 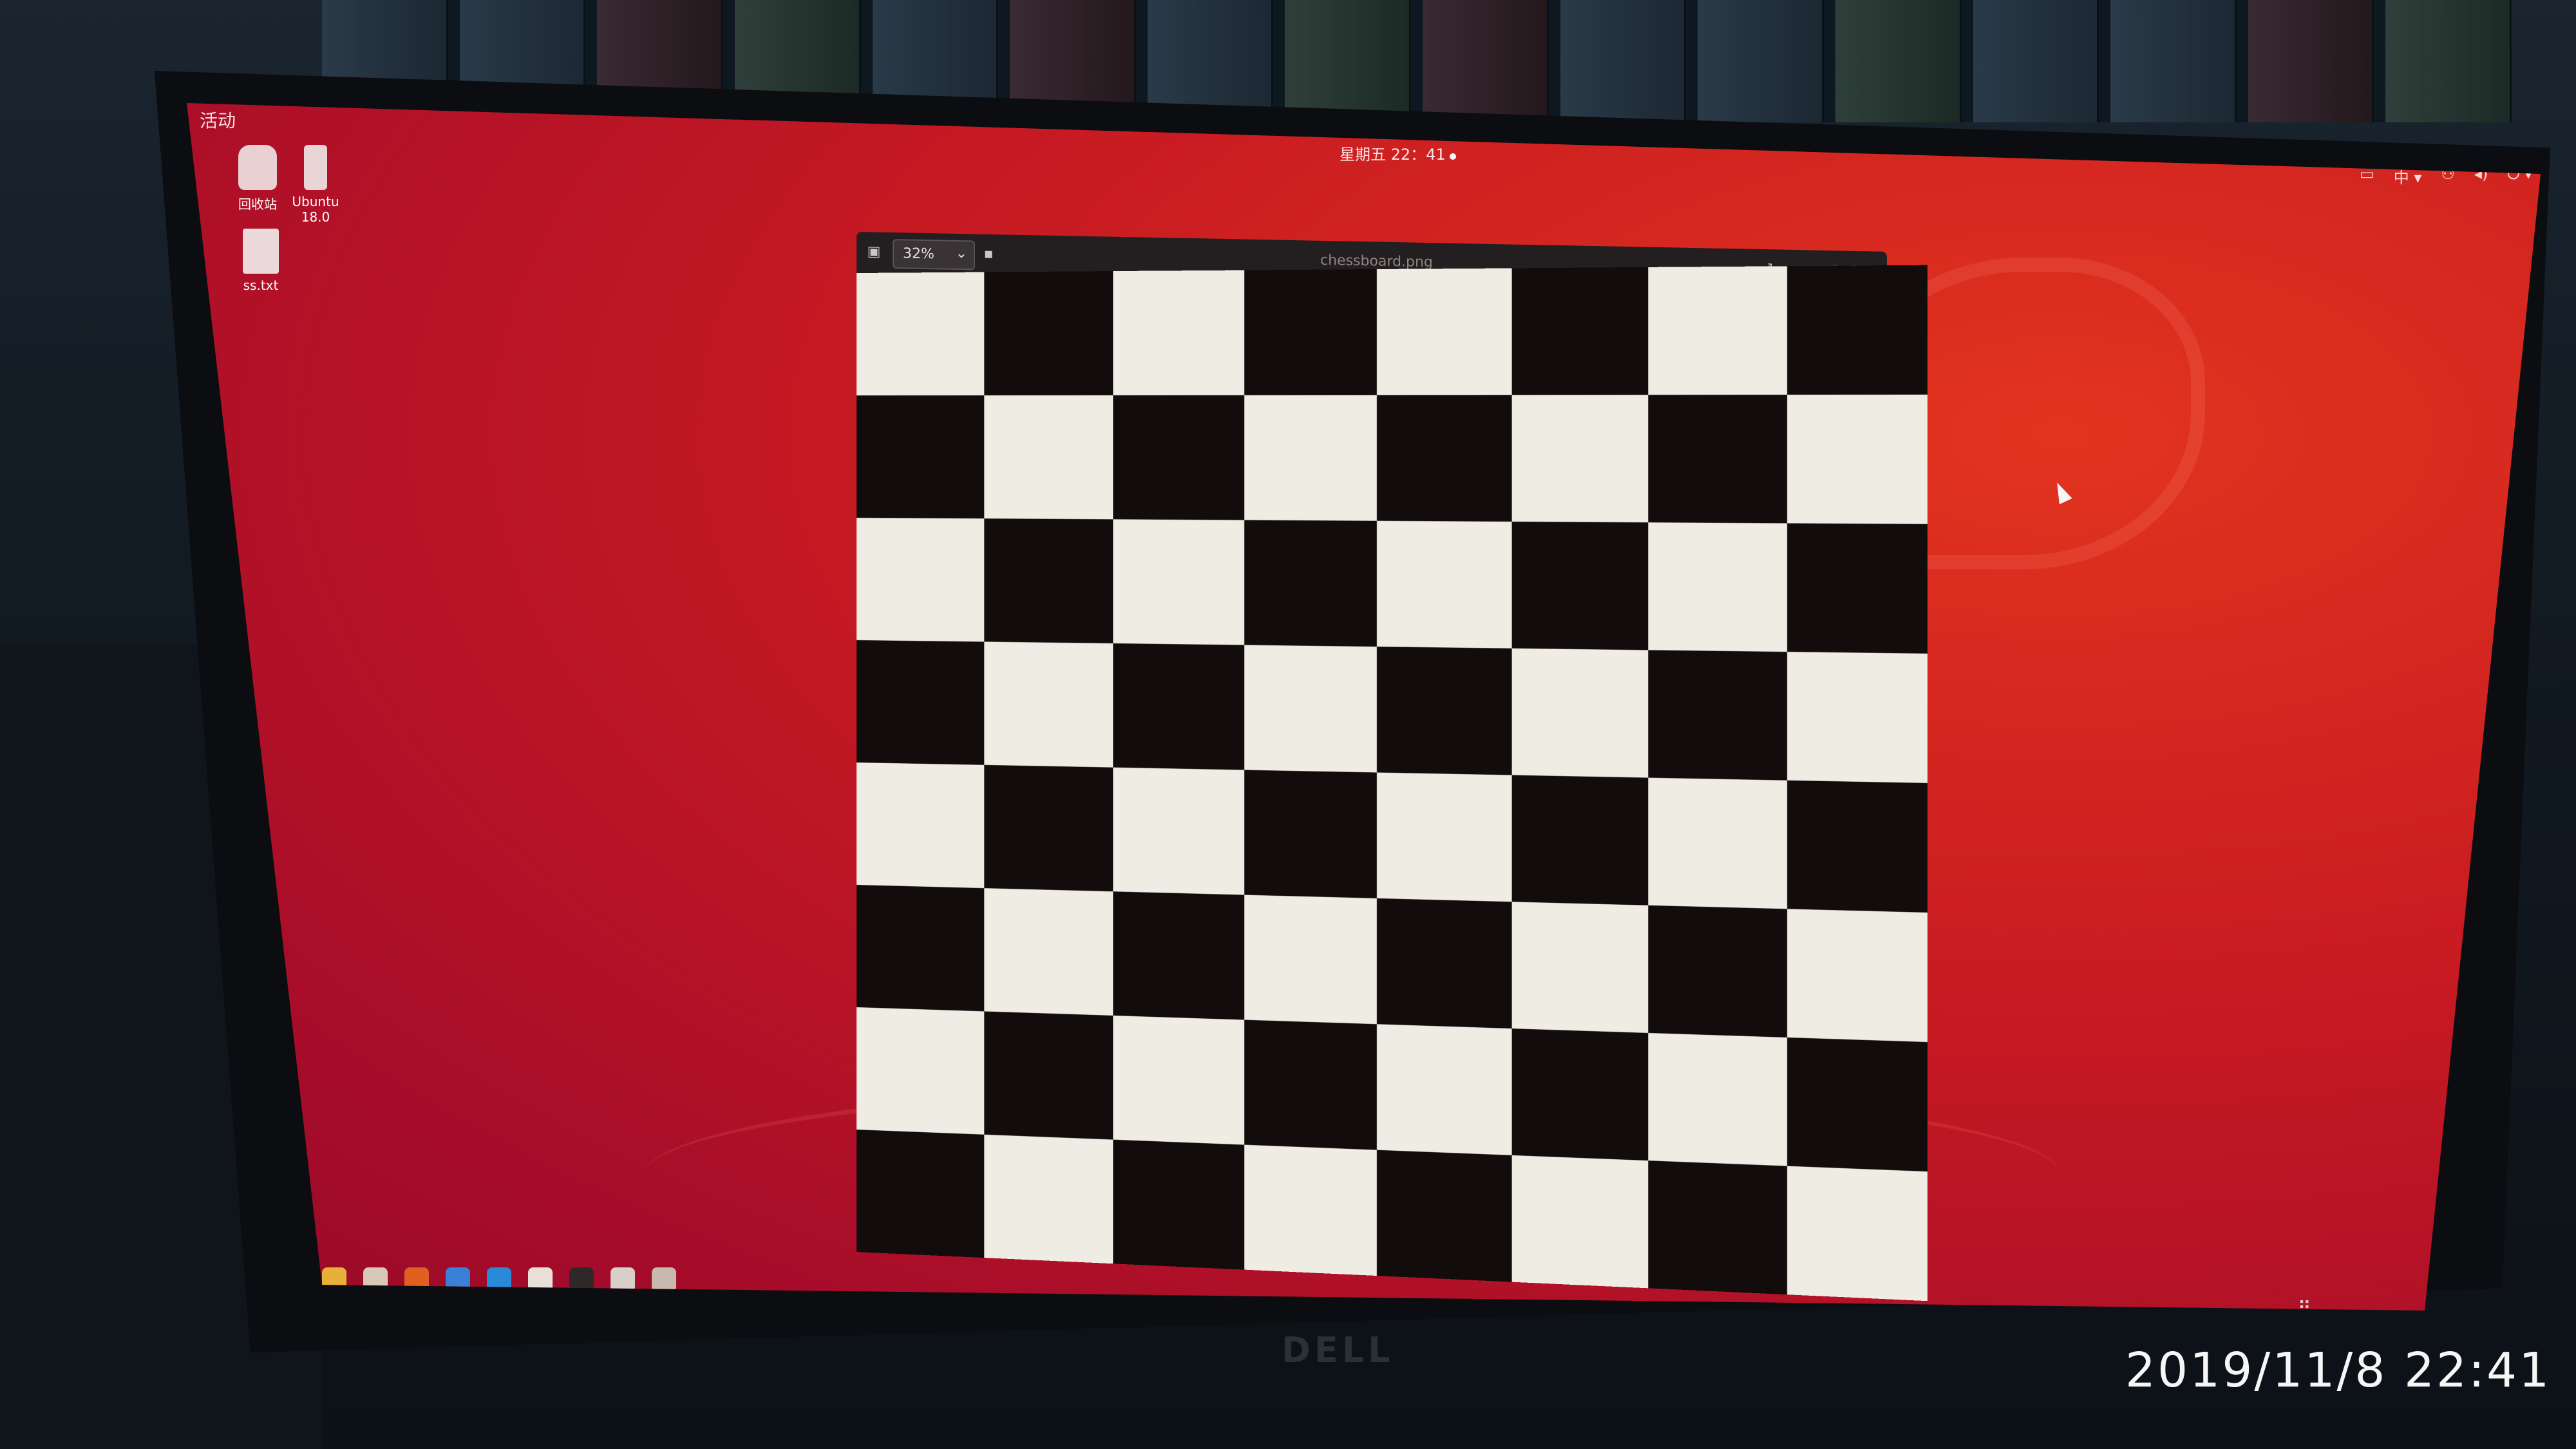 What do you see at coordinates (934, 255) in the screenshot?
I see `zoom-select: 32% ⌄` at bounding box center [934, 255].